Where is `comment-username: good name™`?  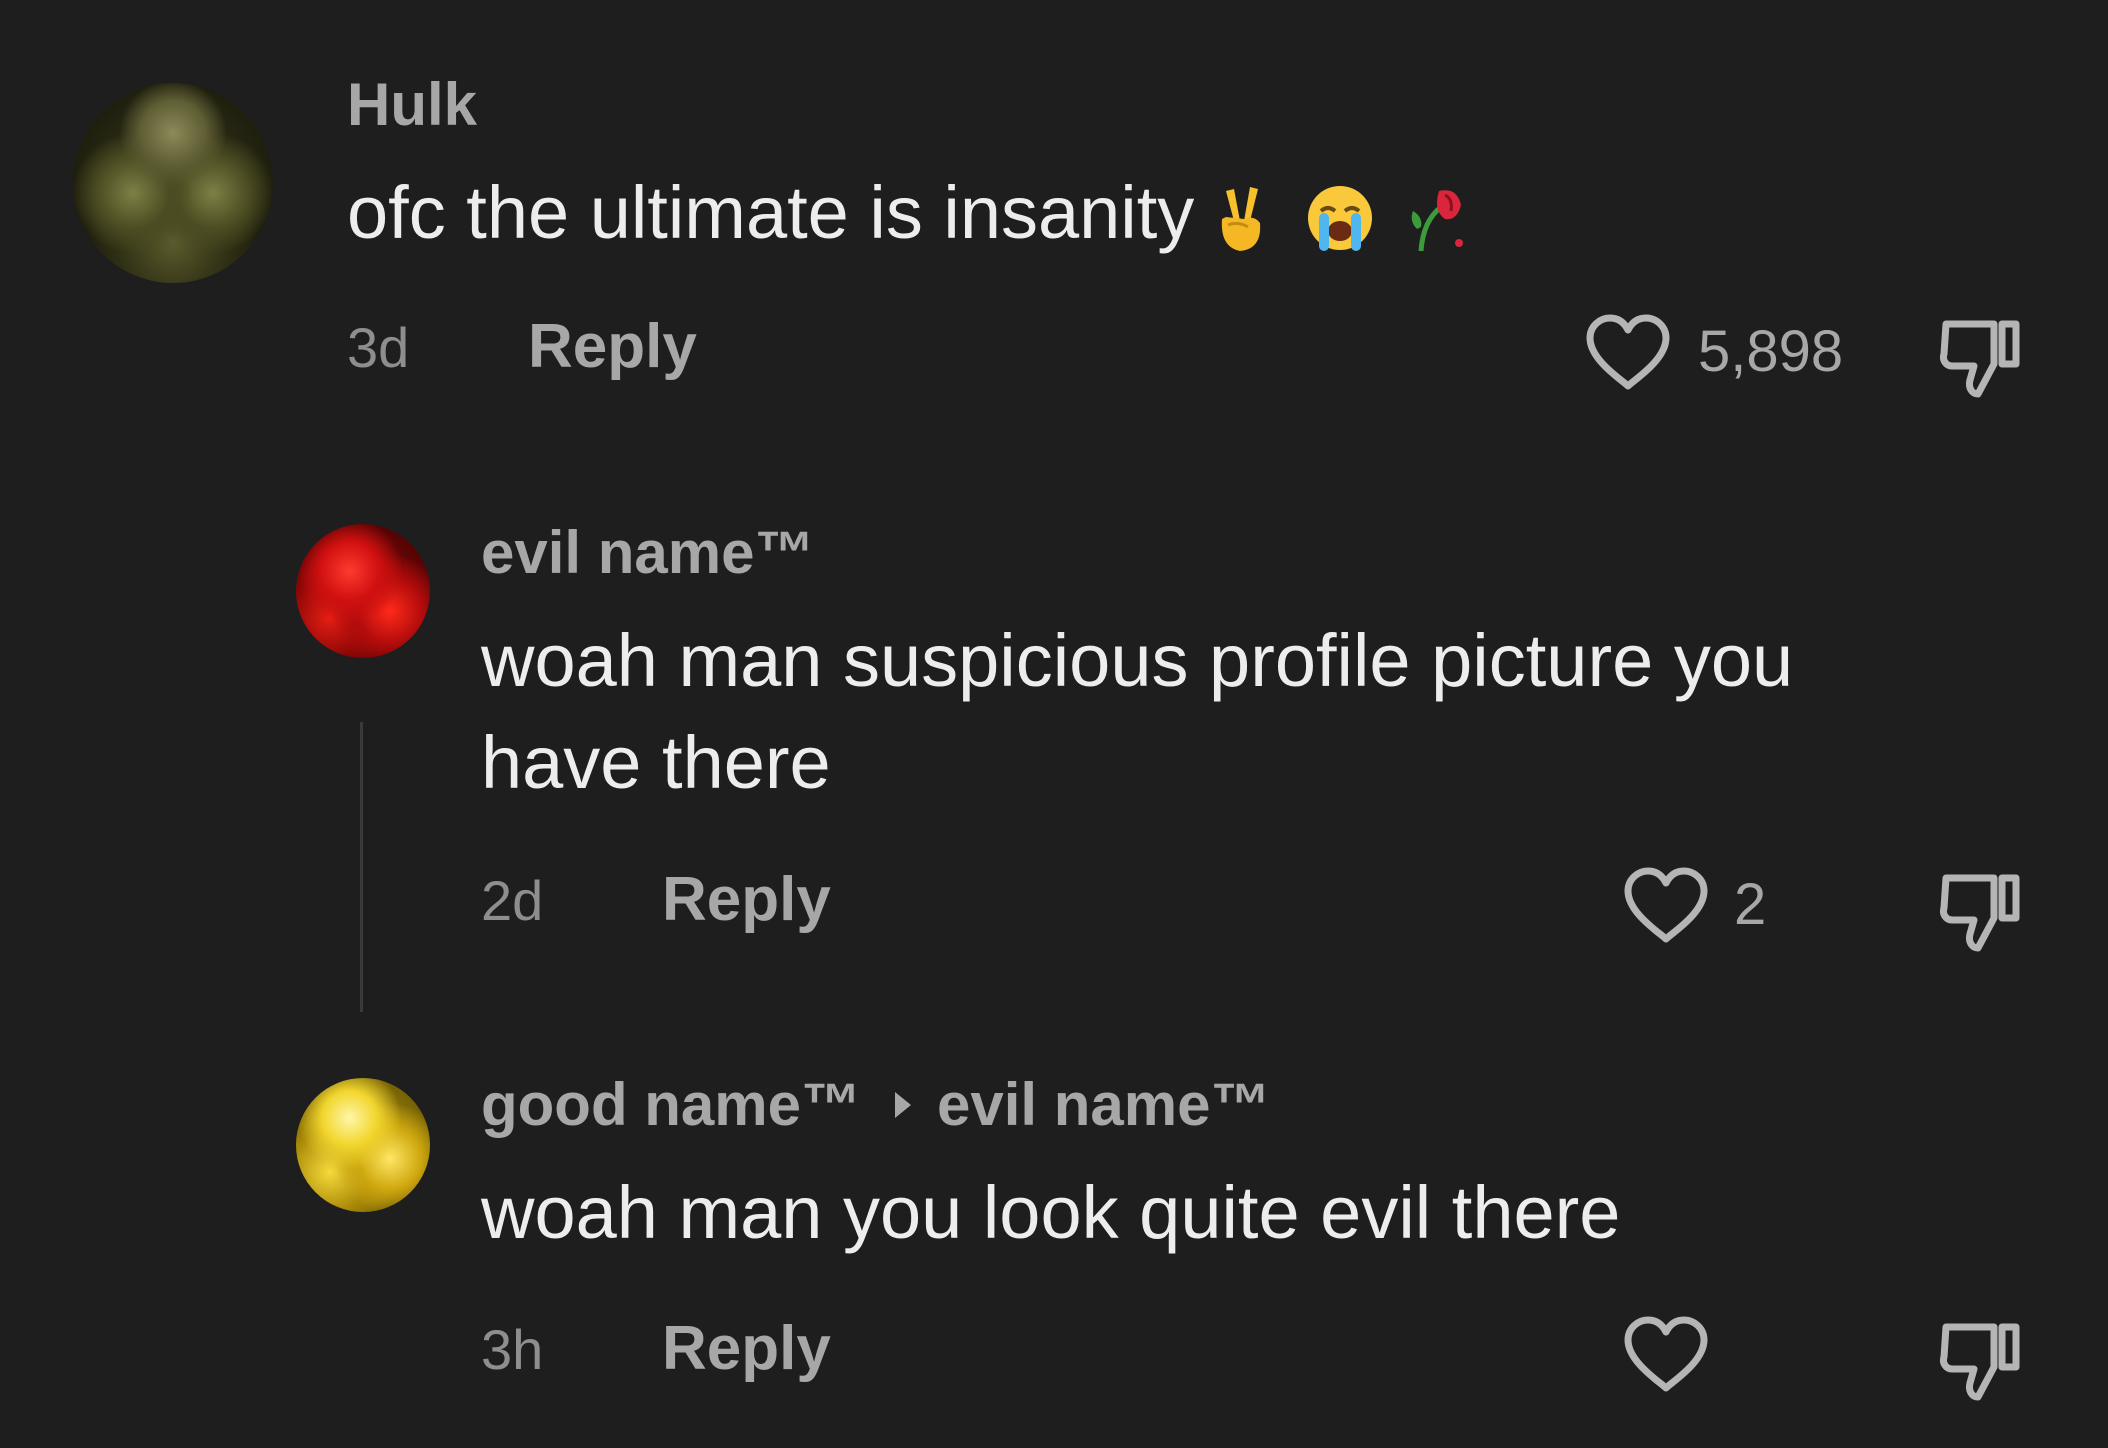 comment-username: good name™ is located at coordinates (671, 1104).